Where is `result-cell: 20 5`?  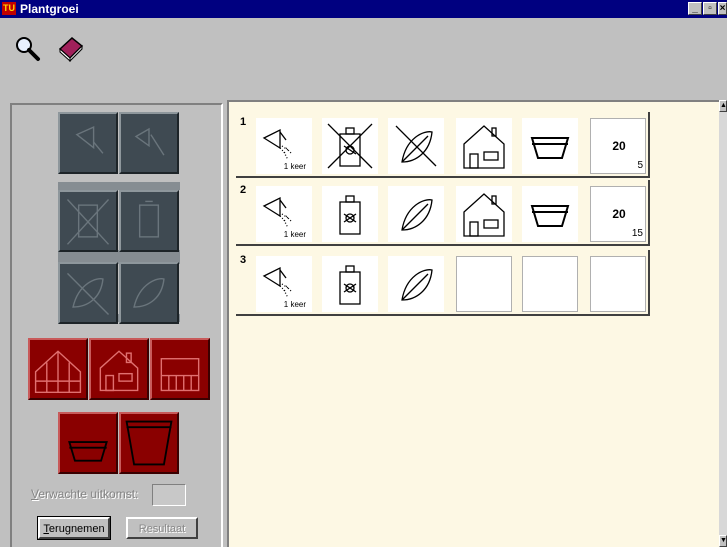
result-cell: 20 5 is located at coordinates (618, 146).